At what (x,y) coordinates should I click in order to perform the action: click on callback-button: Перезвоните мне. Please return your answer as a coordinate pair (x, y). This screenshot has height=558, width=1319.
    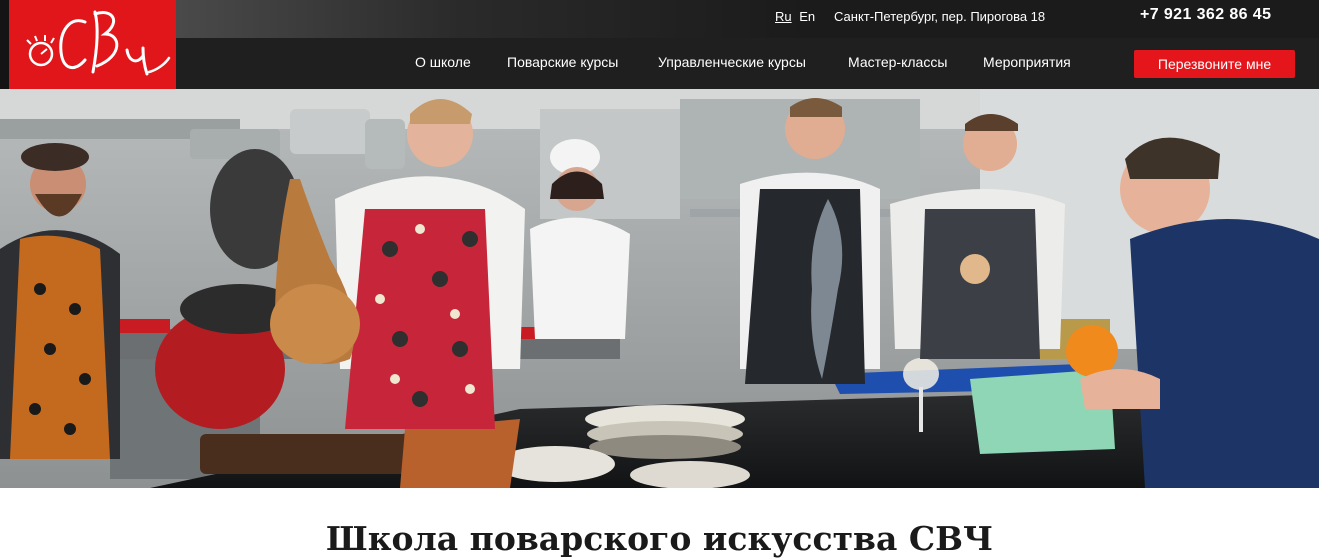
    Looking at the image, I should click on (1214, 64).